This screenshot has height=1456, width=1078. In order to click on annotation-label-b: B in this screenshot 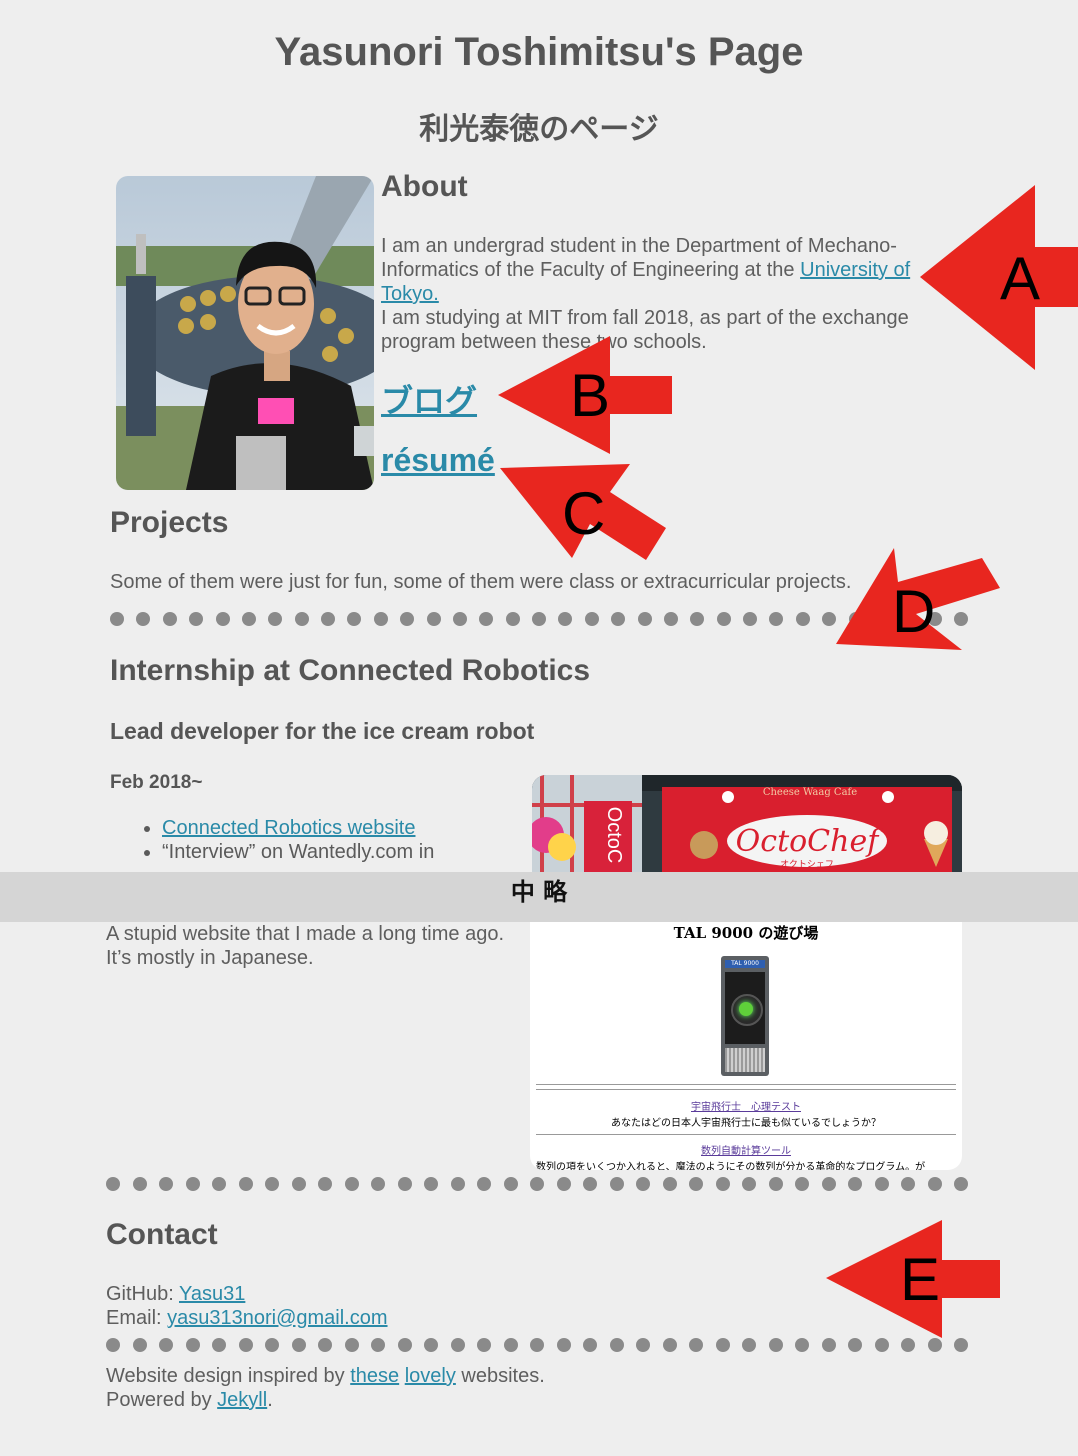, I will do `click(590, 395)`.